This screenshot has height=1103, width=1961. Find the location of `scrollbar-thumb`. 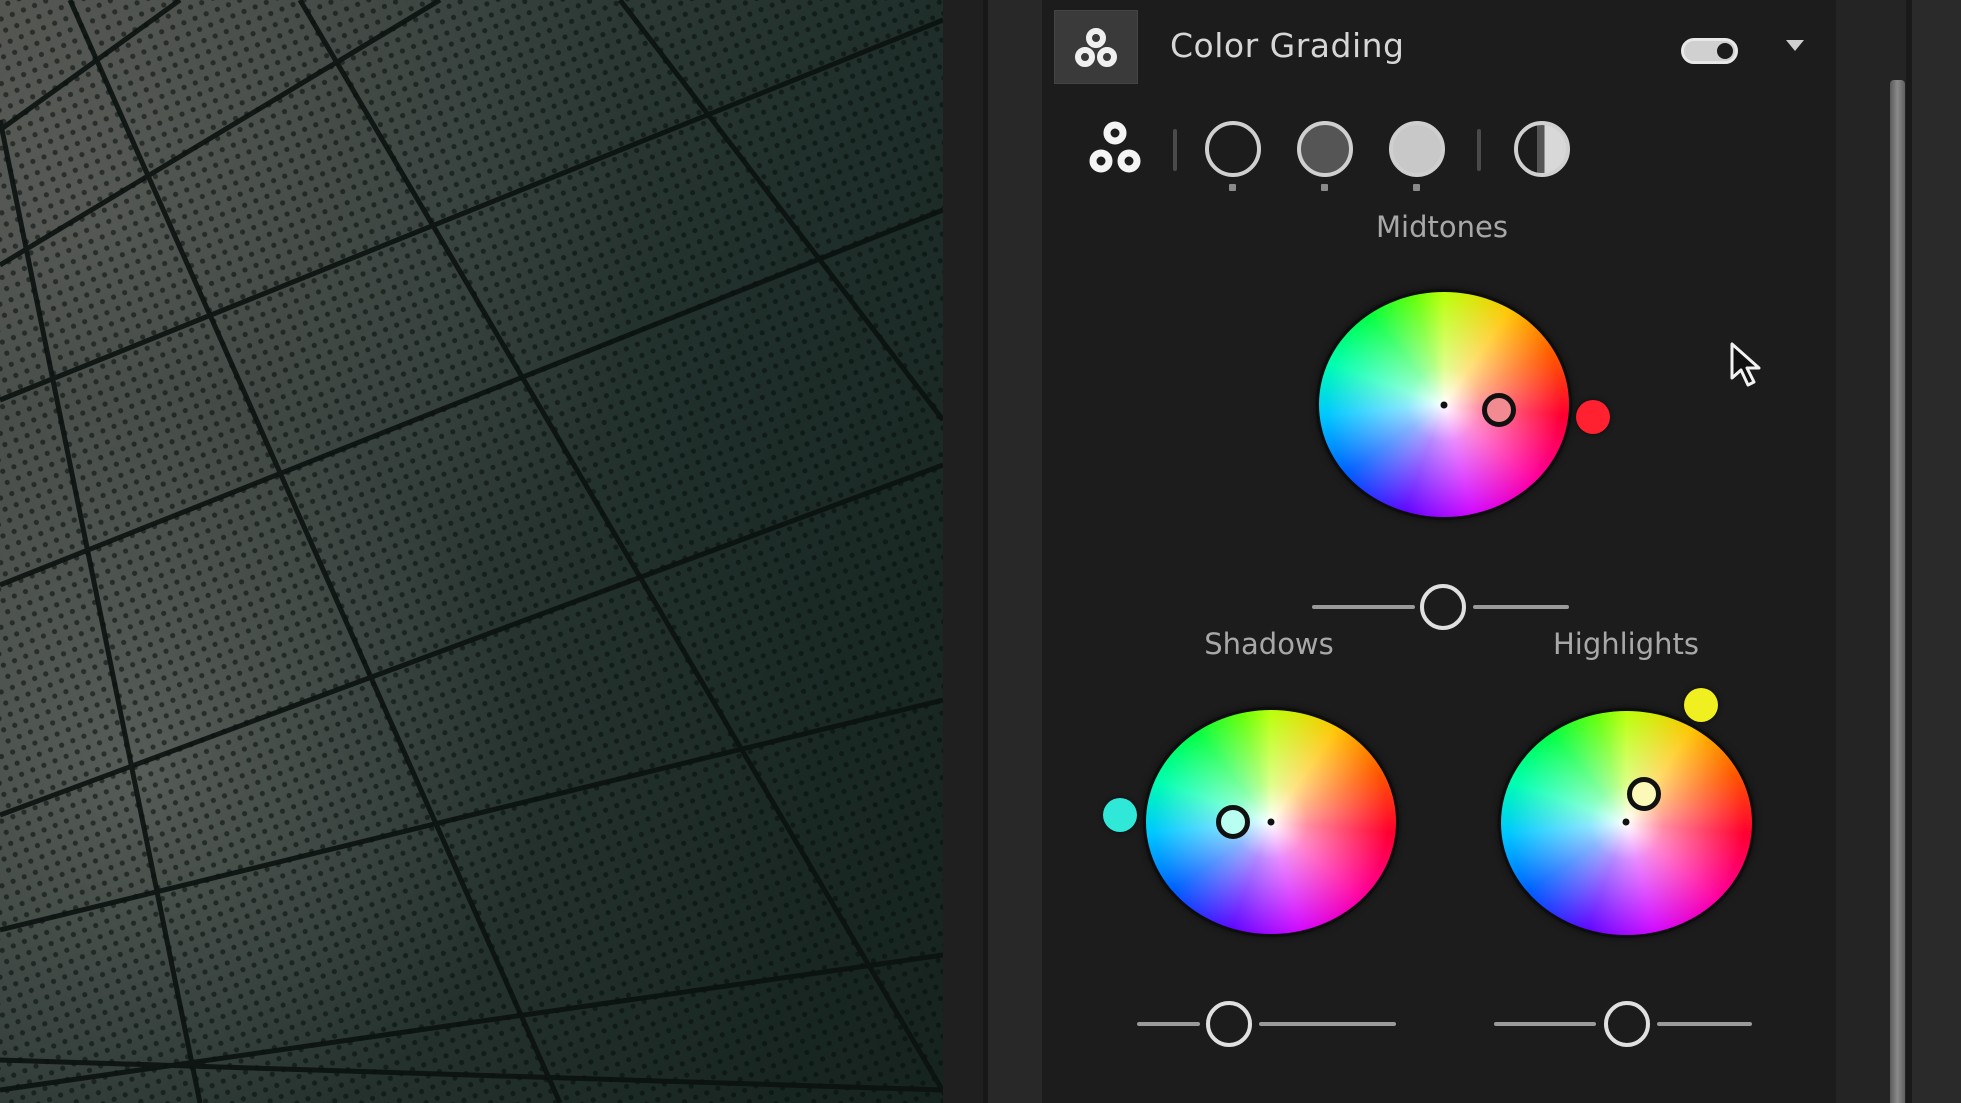

scrollbar-thumb is located at coordinates (1897, 591).